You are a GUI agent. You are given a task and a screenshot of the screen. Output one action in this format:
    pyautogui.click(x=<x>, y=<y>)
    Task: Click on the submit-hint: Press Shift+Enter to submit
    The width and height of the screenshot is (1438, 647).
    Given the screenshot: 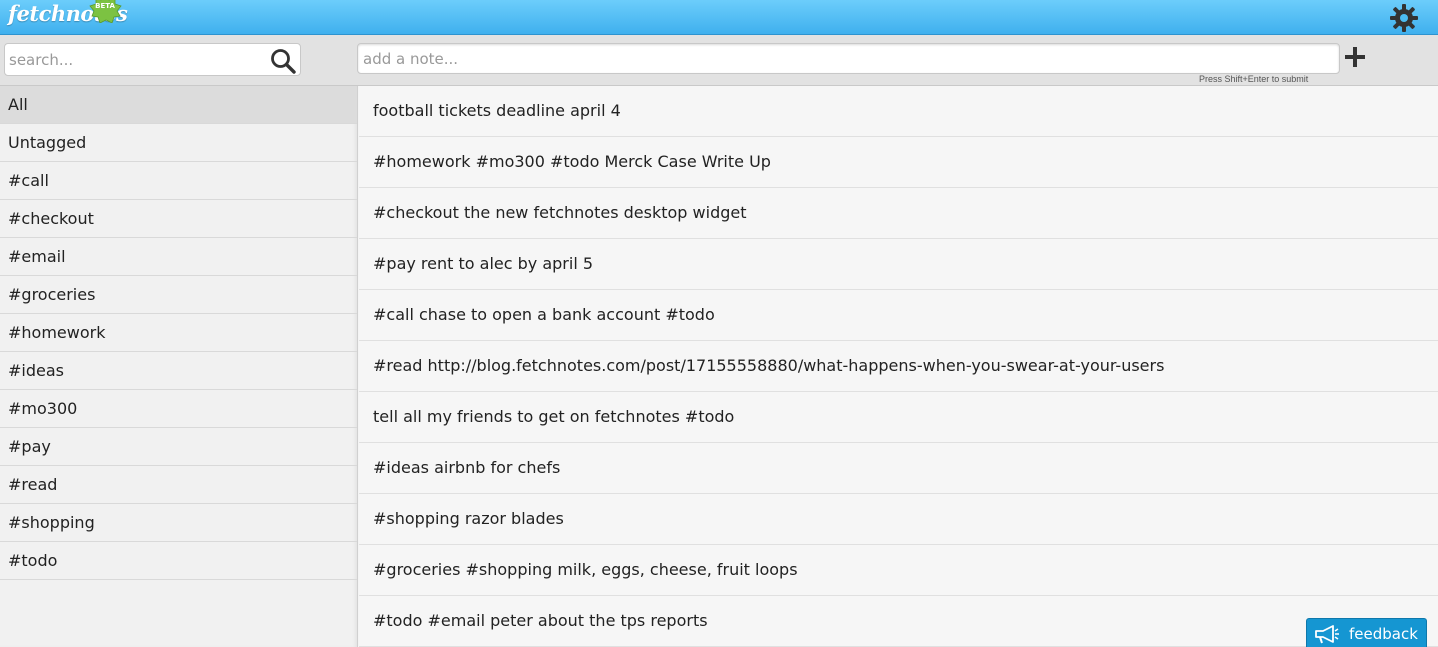 What is the action you would take?
    pyautogui.click(x=1254, y=79)
    